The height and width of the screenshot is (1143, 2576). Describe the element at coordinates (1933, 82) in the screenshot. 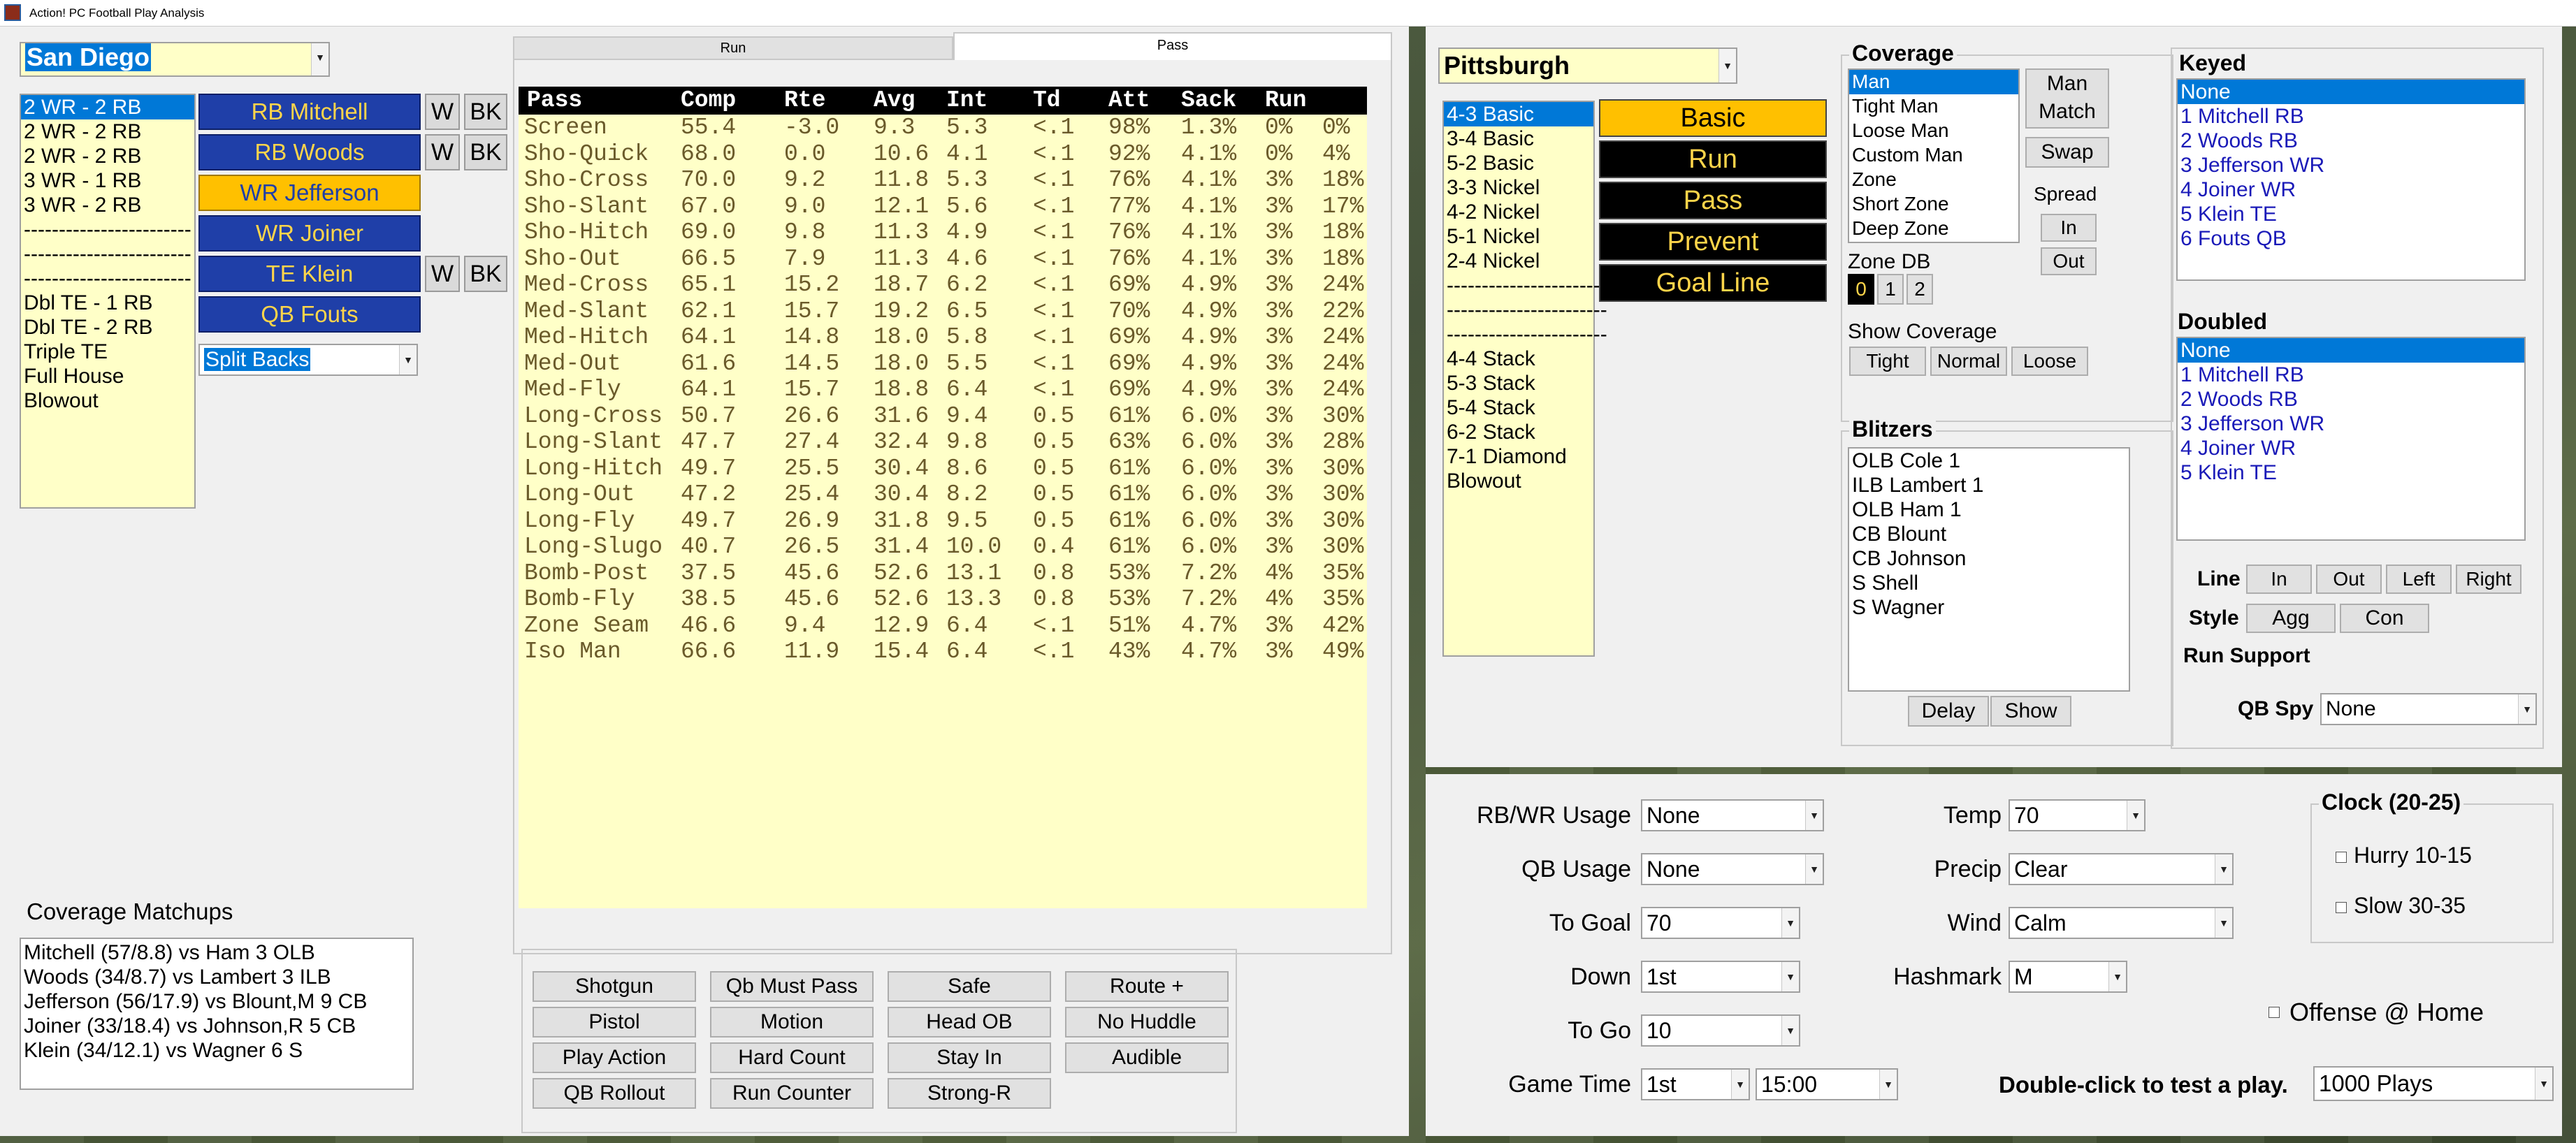

I see `coverage-item: Man` at that location.